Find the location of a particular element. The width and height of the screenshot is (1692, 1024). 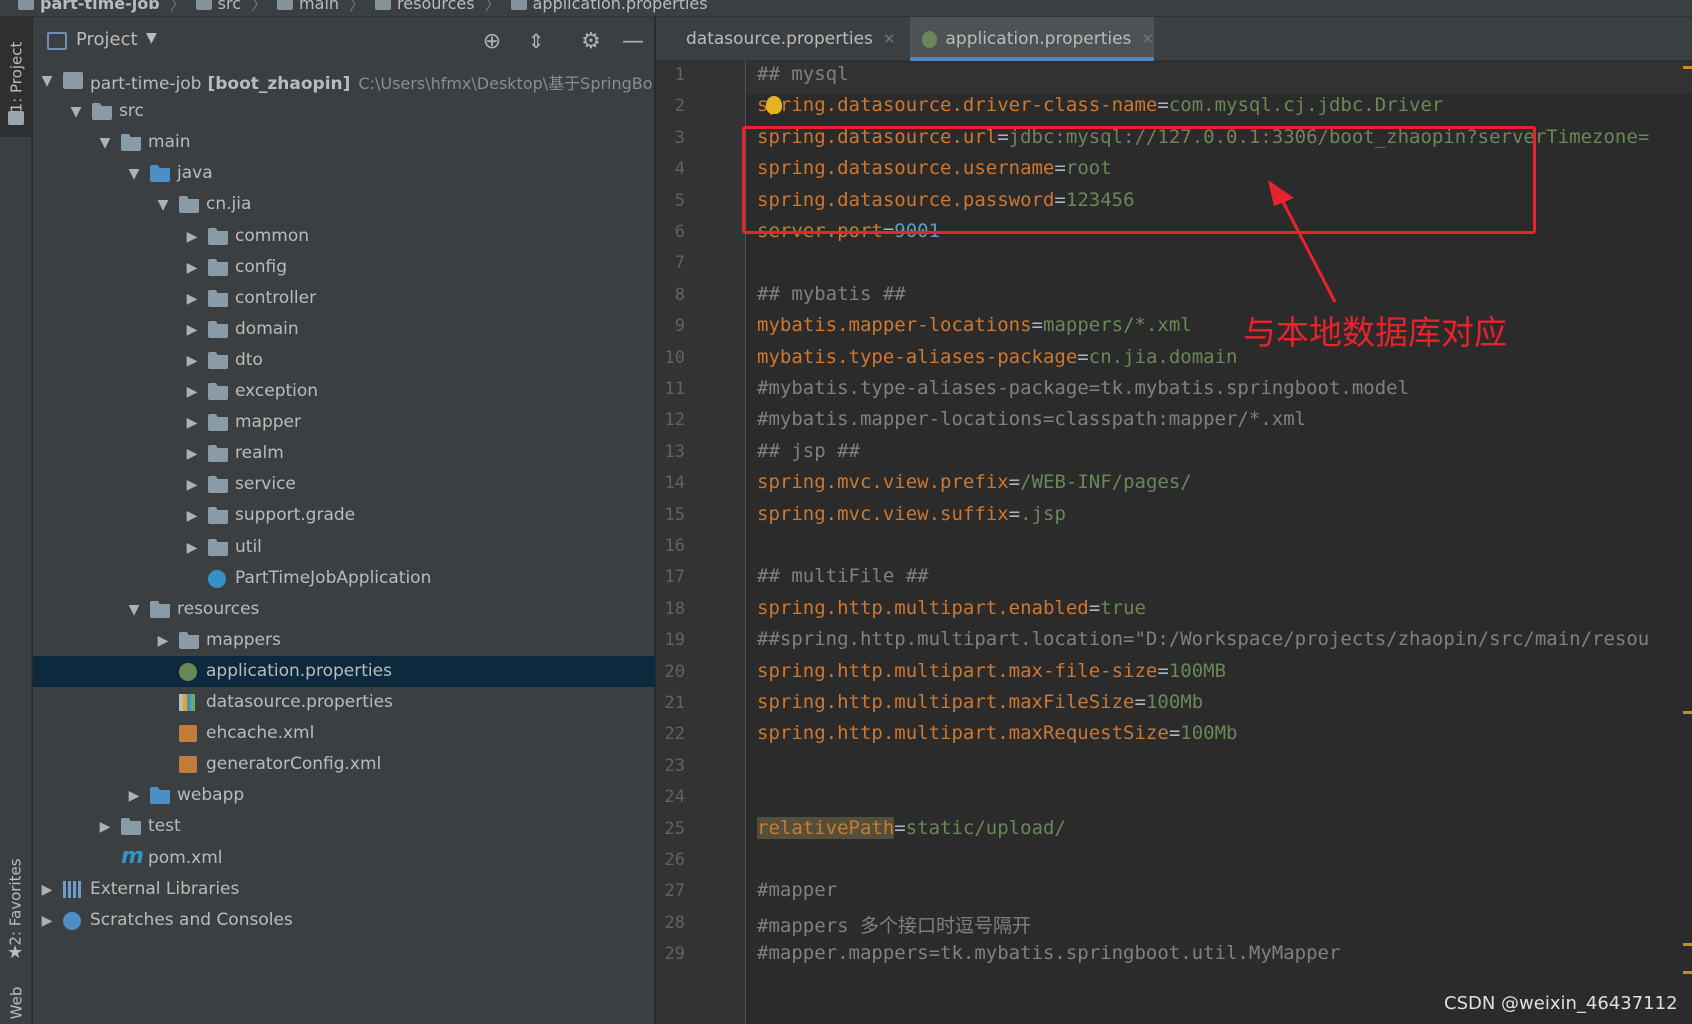

breadcrumb-item: application.properties is located at coordinates (620, 6).